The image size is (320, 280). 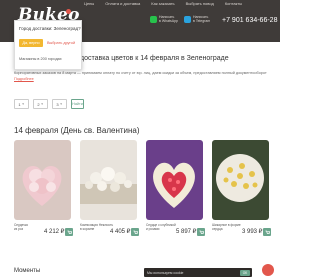 I want to click on nav-item-how-to-order: Как заказать, so click(x=162, y=3).